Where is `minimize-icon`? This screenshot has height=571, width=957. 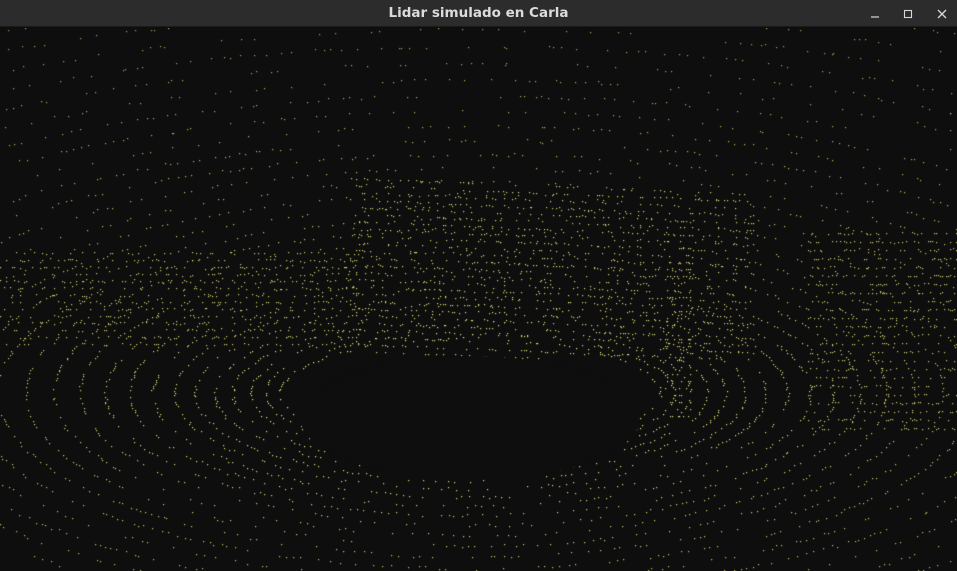
minimize-icon is located at coordinates (875, 16).